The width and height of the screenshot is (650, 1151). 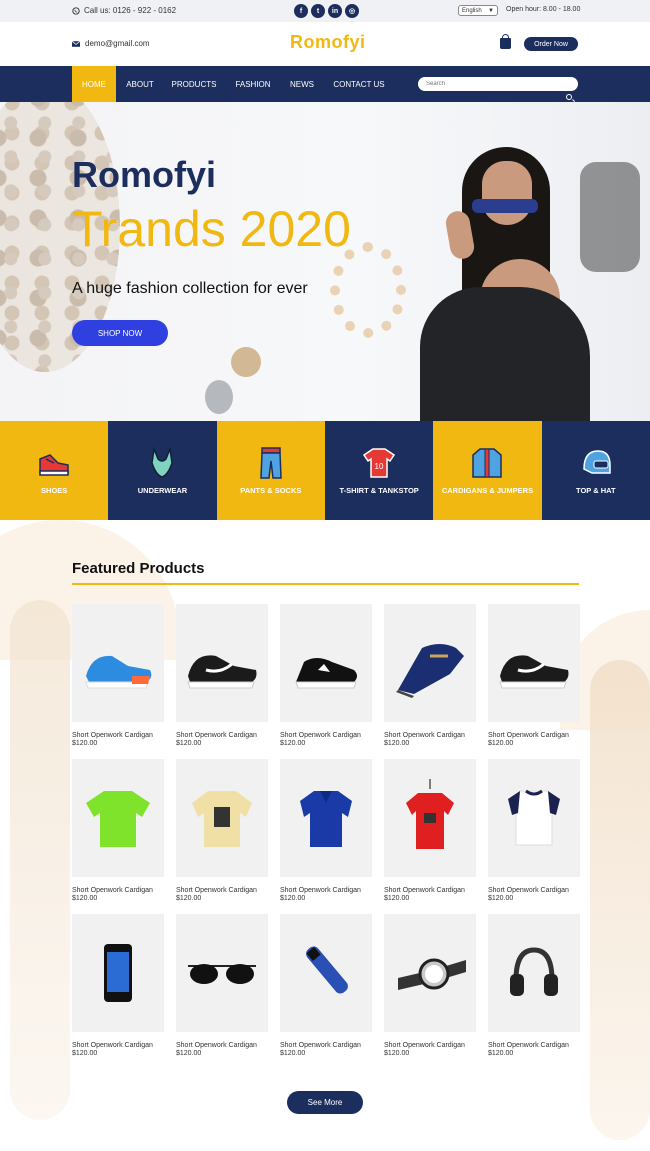 What do you see at coordinates (551, 44) in the screenshot?
I see `order-now-button: Order Now` at bounding box center [551, 44].